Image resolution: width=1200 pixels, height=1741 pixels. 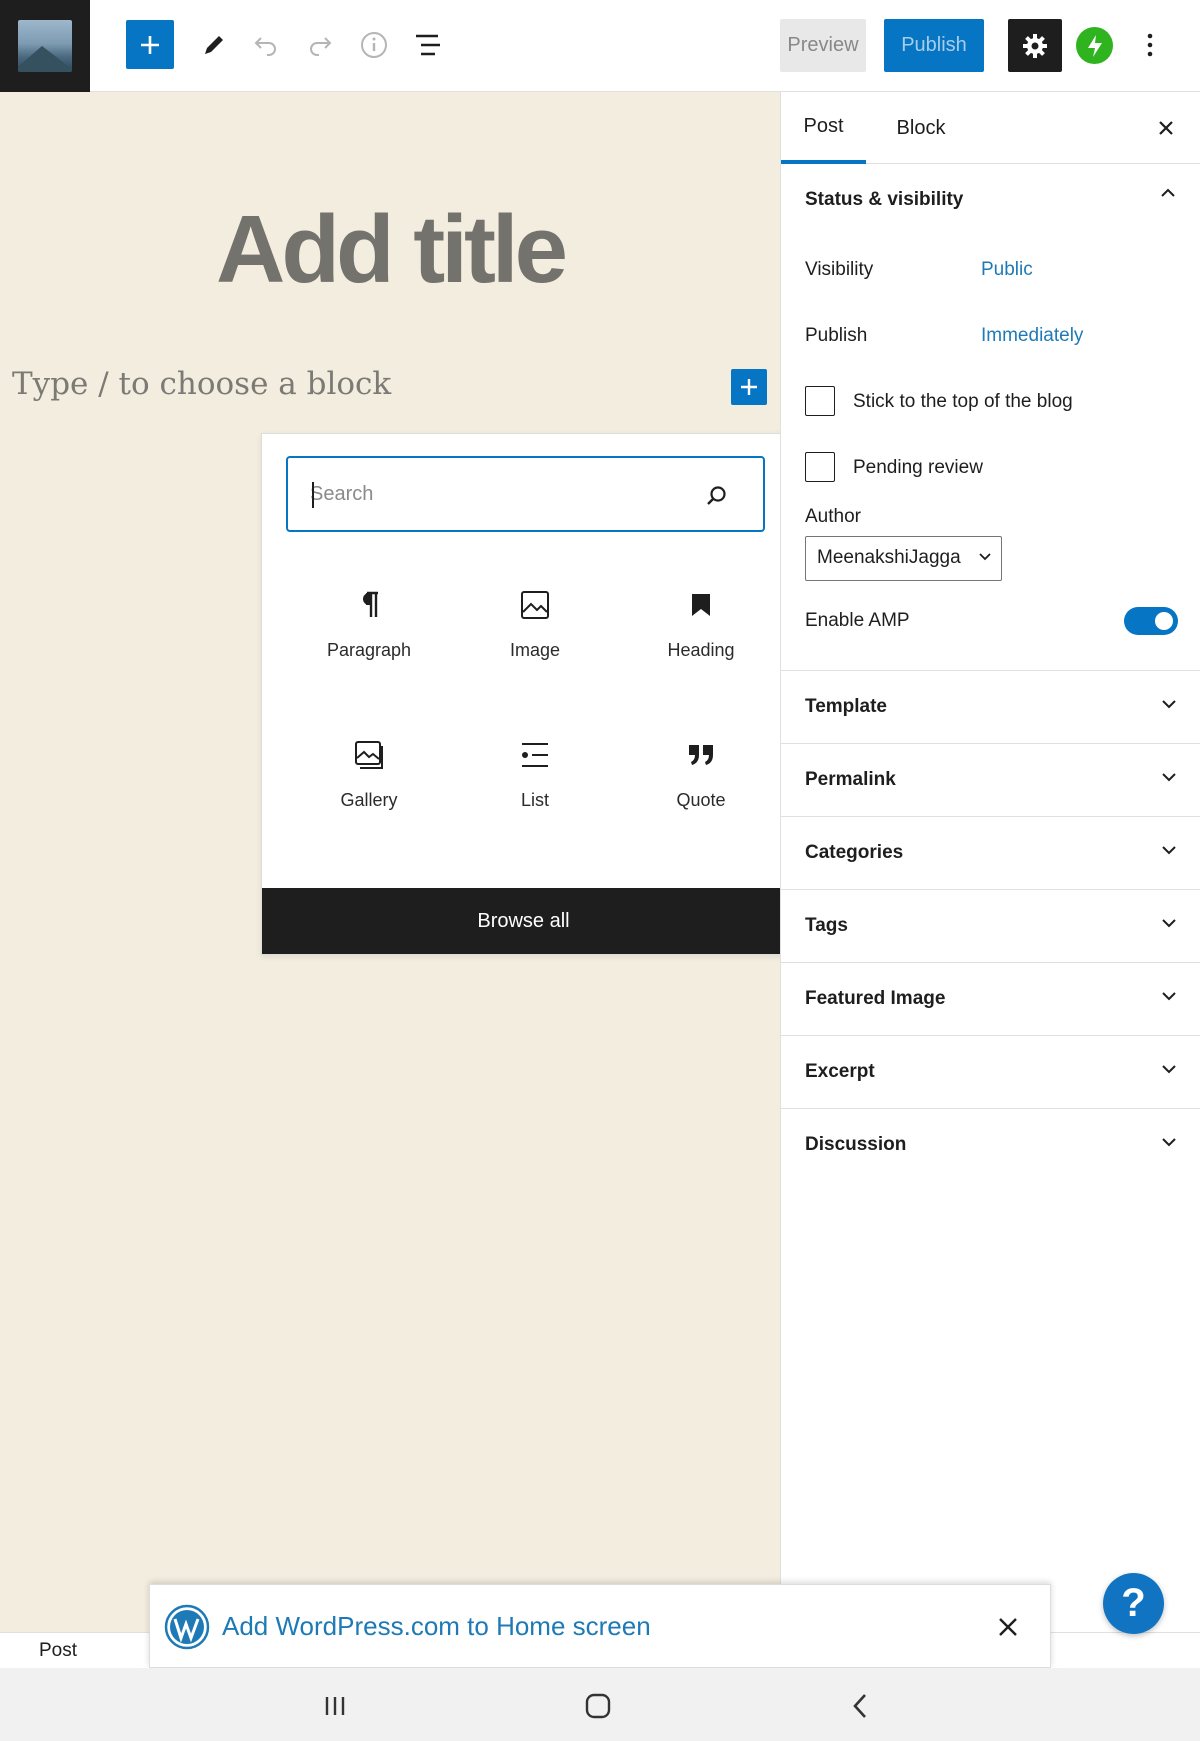 What do you see at coordinates (313, 495) in the screenshot?
I see `text-cursor` at bounding box center [313, 495].